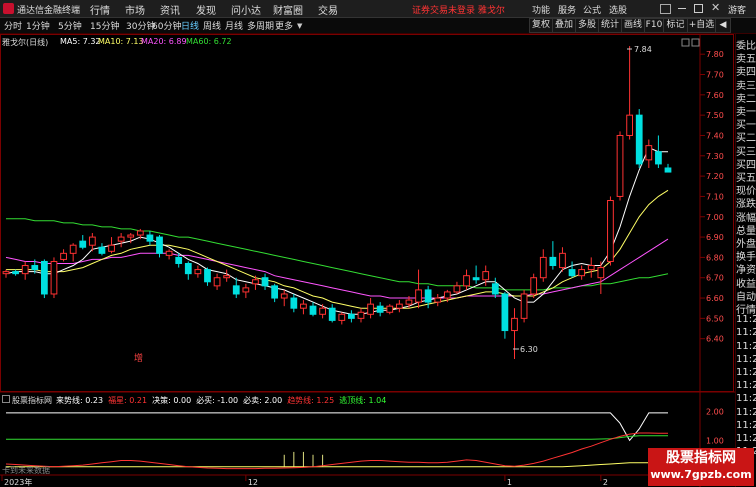  I want to click on period-monthly: 月线, so click(234, 25).